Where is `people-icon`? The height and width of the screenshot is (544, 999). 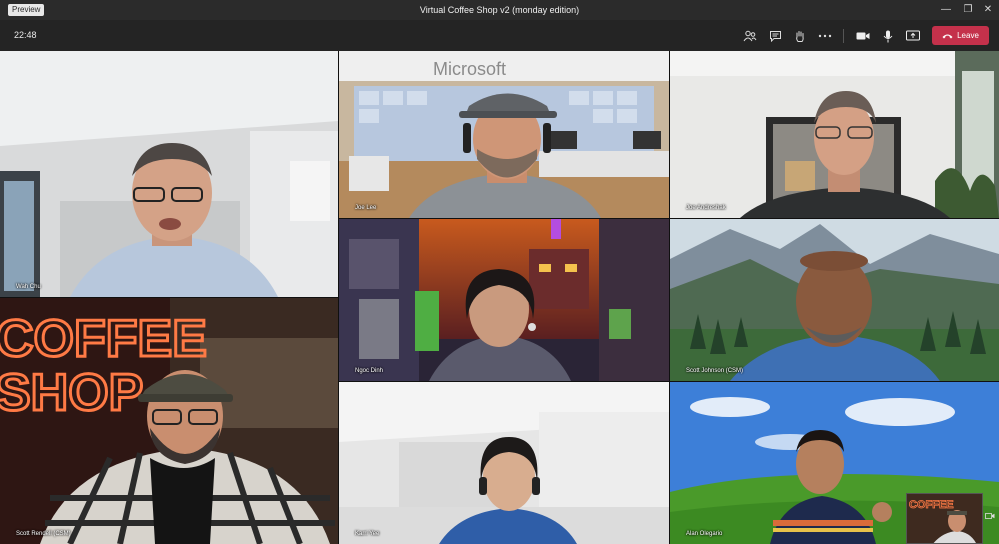
people-icon is located at coordinates (750, 36).